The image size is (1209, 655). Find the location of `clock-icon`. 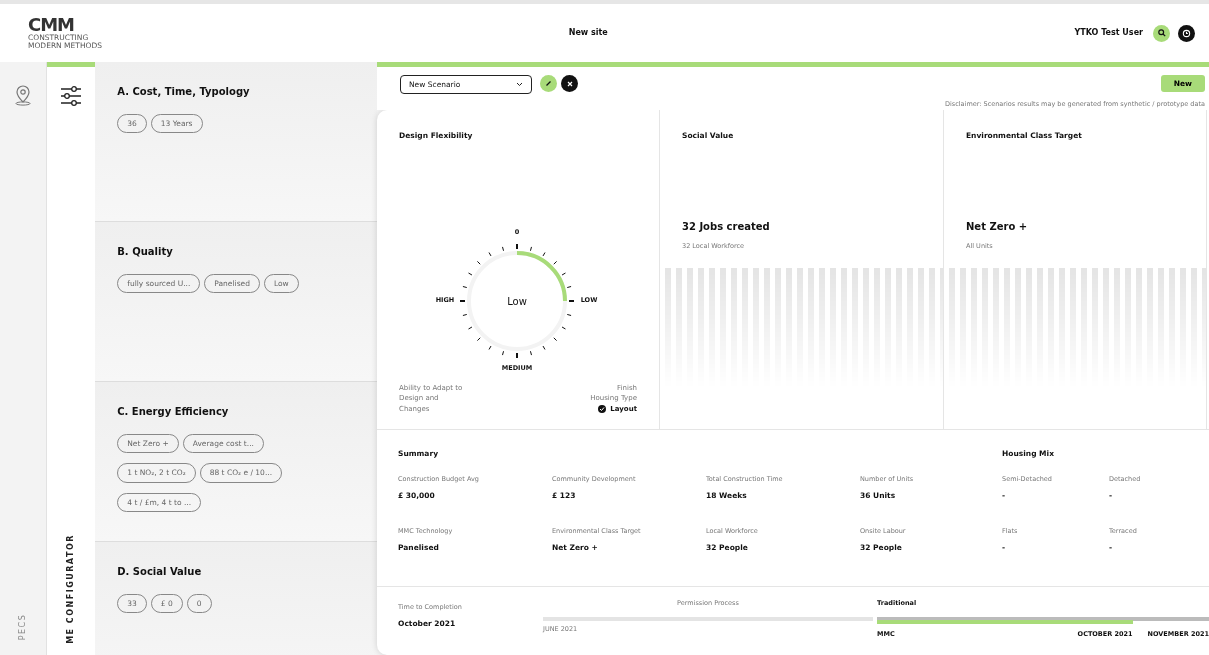

clock-icon is located at coordinates (1186, 33).